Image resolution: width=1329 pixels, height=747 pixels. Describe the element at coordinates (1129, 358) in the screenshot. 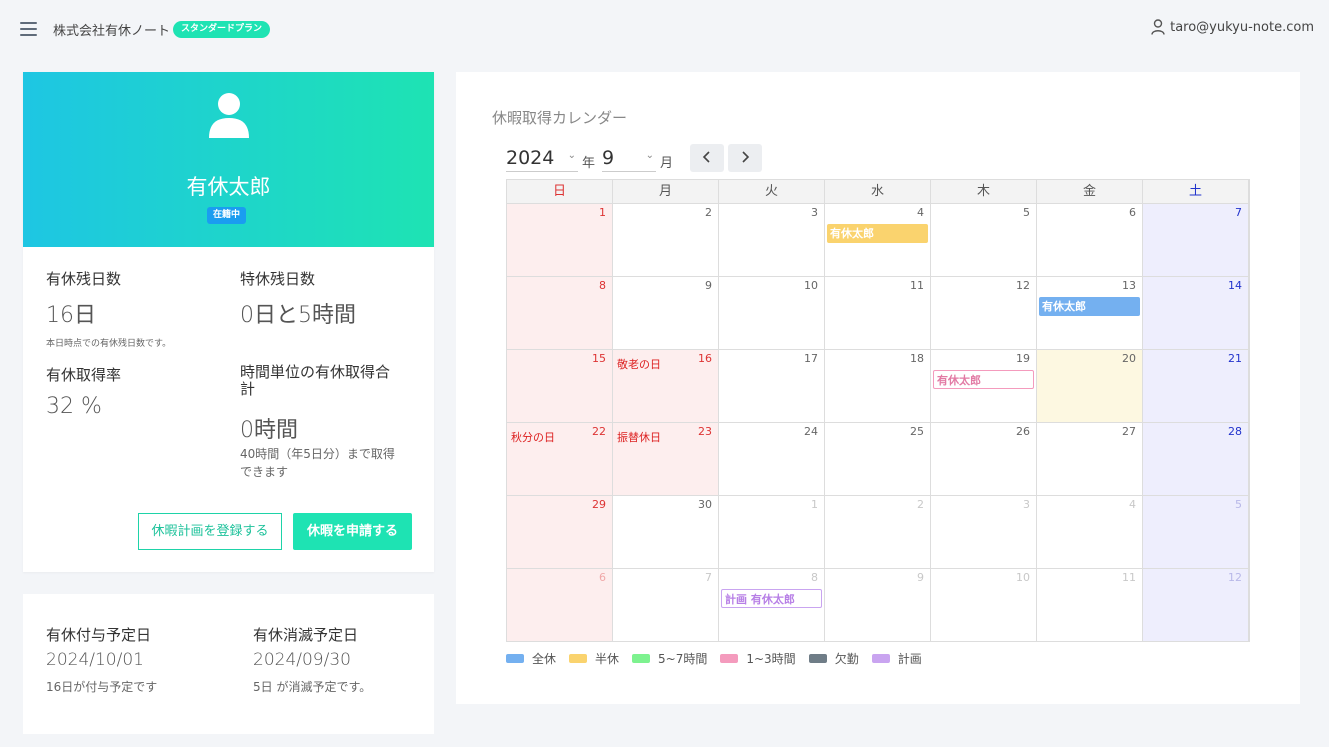

I see `day-number: 20` at that location.